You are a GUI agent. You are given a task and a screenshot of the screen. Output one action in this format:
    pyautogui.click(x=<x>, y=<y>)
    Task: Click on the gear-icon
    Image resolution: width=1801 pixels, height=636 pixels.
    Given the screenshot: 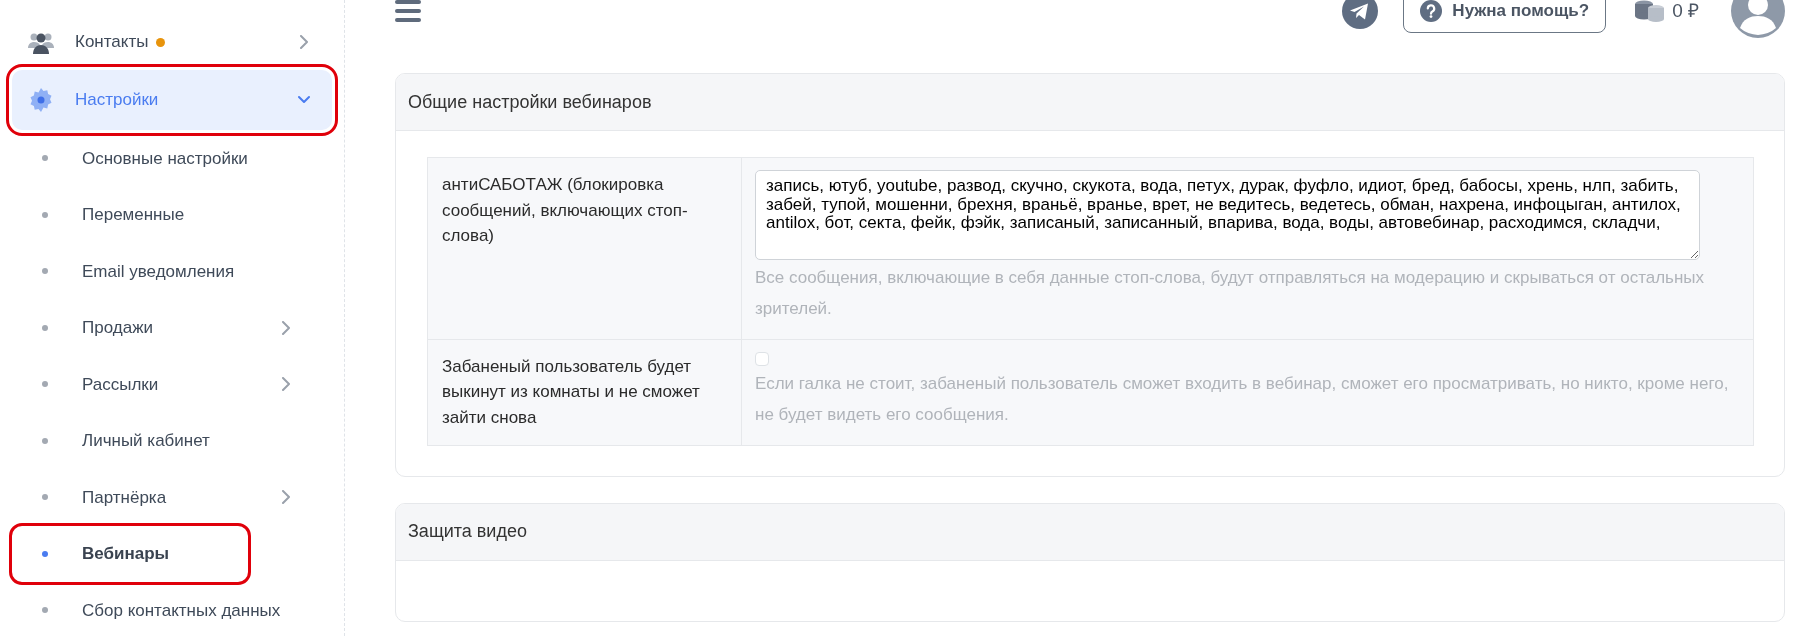 What is the action you would take?
    pyautogui.click(x=41, y=100)
    